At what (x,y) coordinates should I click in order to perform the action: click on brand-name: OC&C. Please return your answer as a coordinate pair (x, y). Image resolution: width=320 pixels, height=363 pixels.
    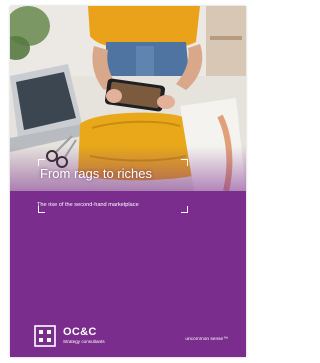
    Looking at the image, I should click on (80, 332).